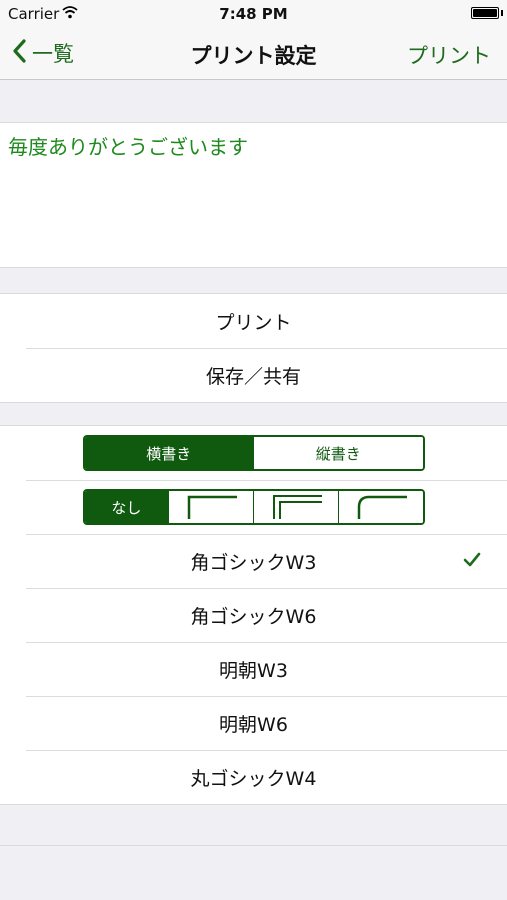 This screenshot has height=900, width=507. Describe the element at coordinates (126, 507) in the screenshot. I see `segment-border-none: なし` at that location.